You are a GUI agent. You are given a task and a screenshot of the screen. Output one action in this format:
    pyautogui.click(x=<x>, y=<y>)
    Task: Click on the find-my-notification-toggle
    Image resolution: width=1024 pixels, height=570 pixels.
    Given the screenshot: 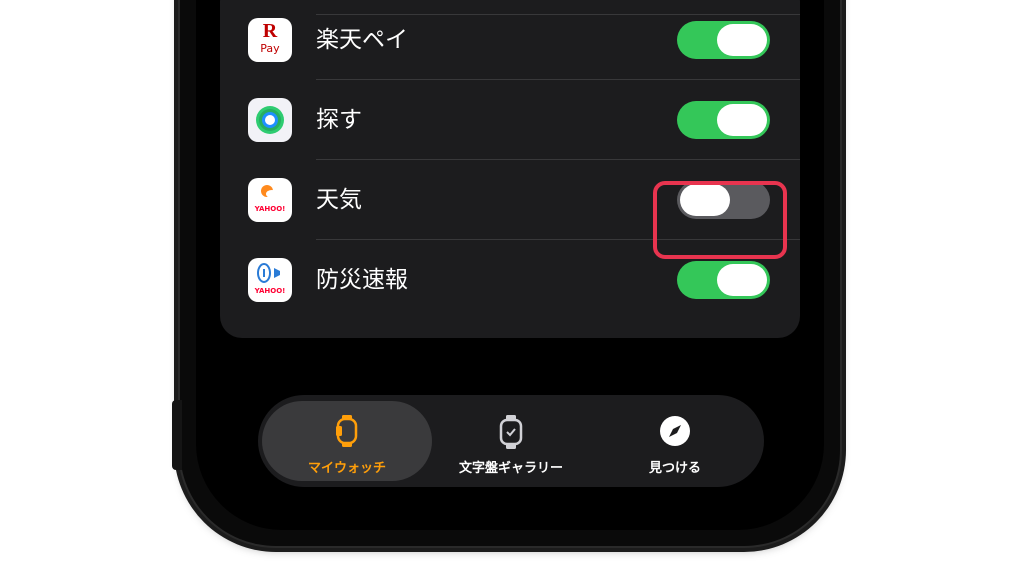 What is the action you would take?
    pyautogui.click(x=723, y=120)
    